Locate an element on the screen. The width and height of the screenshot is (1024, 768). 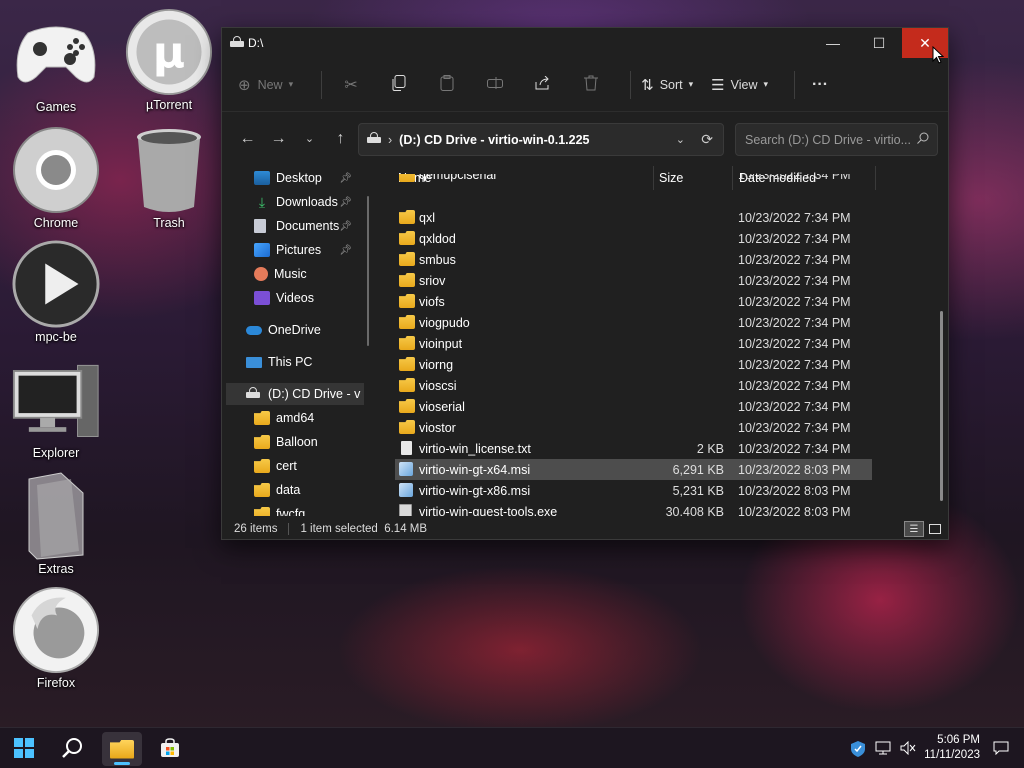
desktop-icon-trash: Trash is located at coordinates (169, 178).